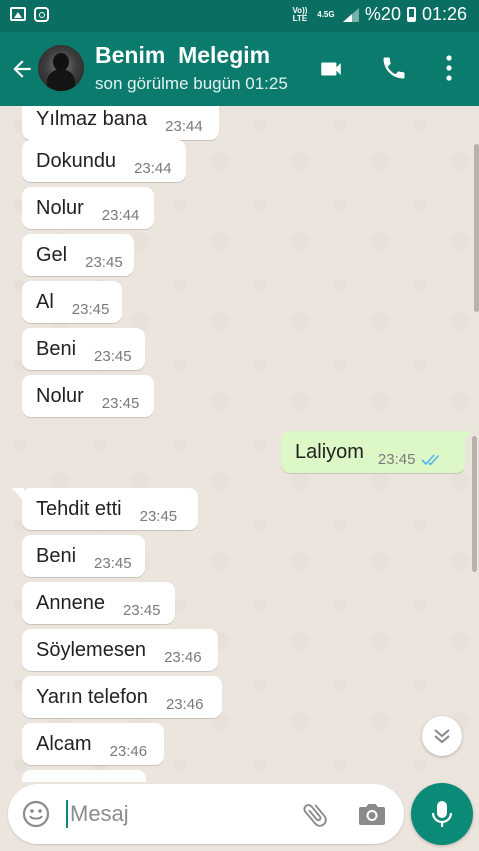 The width and height of the screenshot is (479, 851). I want to click on mic-icon, so click(442, 814).